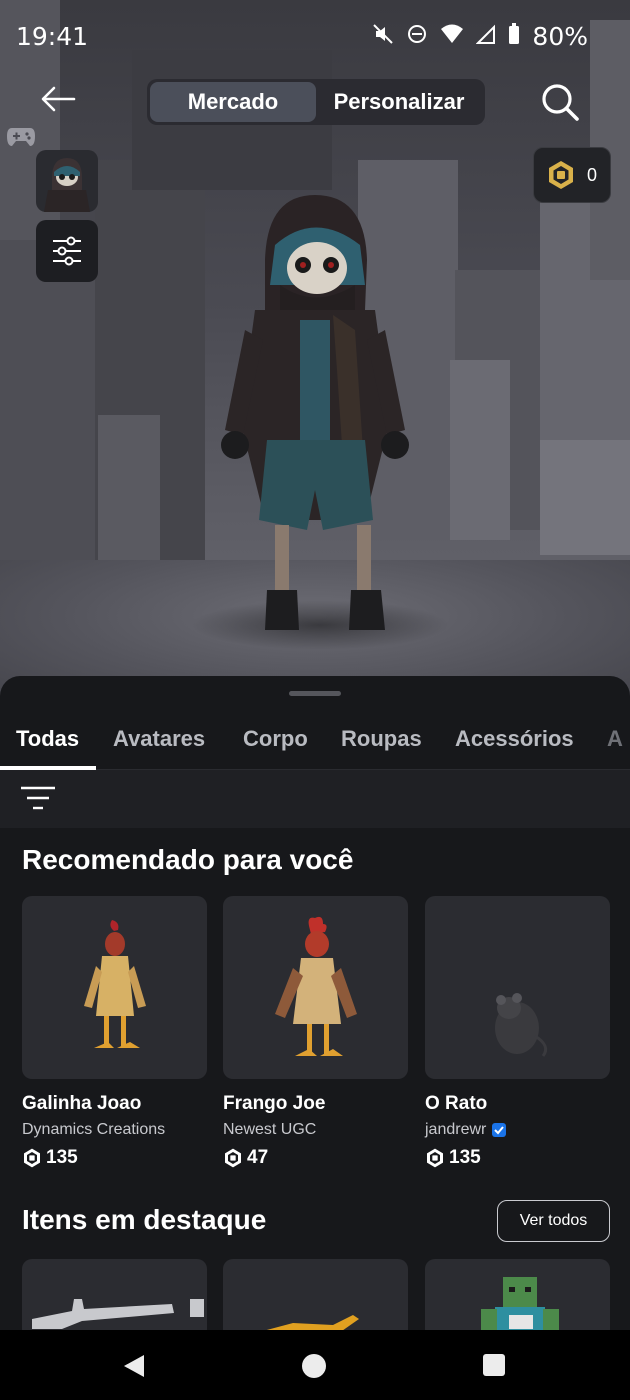  I want to click on verified-badge-icon, so click(499, 1130).